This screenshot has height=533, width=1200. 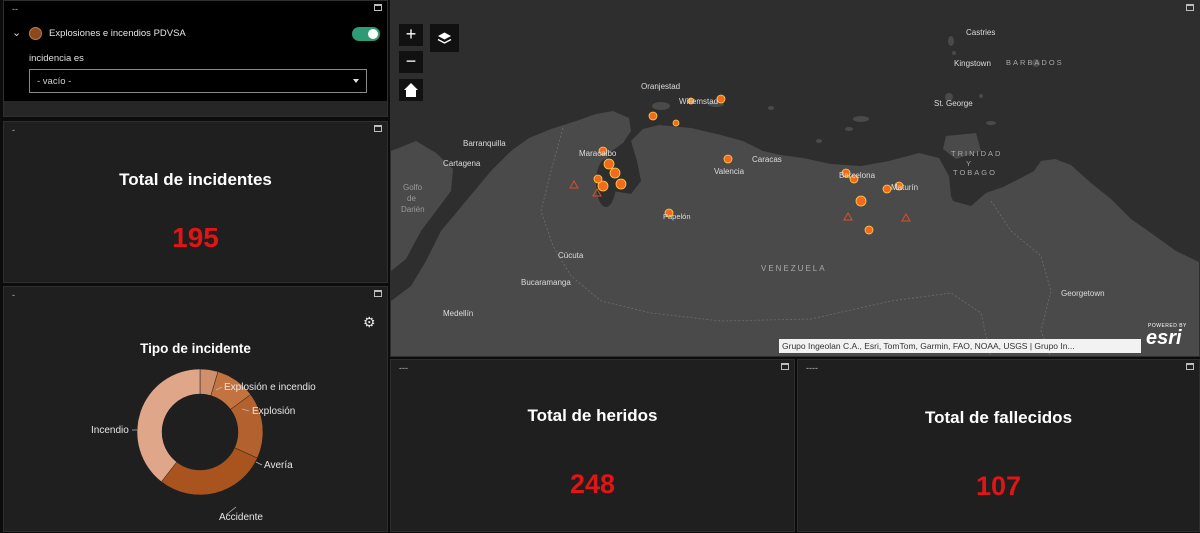 What do you see at coordinates (15, 9) in the screenshot?
I see `panel-title: --` at bounding box center [15, 9].